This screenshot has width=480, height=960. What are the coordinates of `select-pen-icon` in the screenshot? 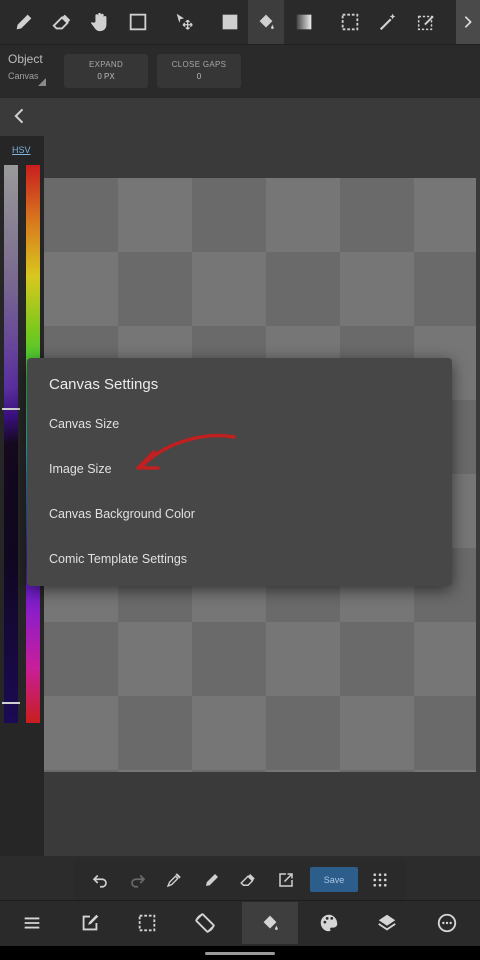 It's located at (426, 22).